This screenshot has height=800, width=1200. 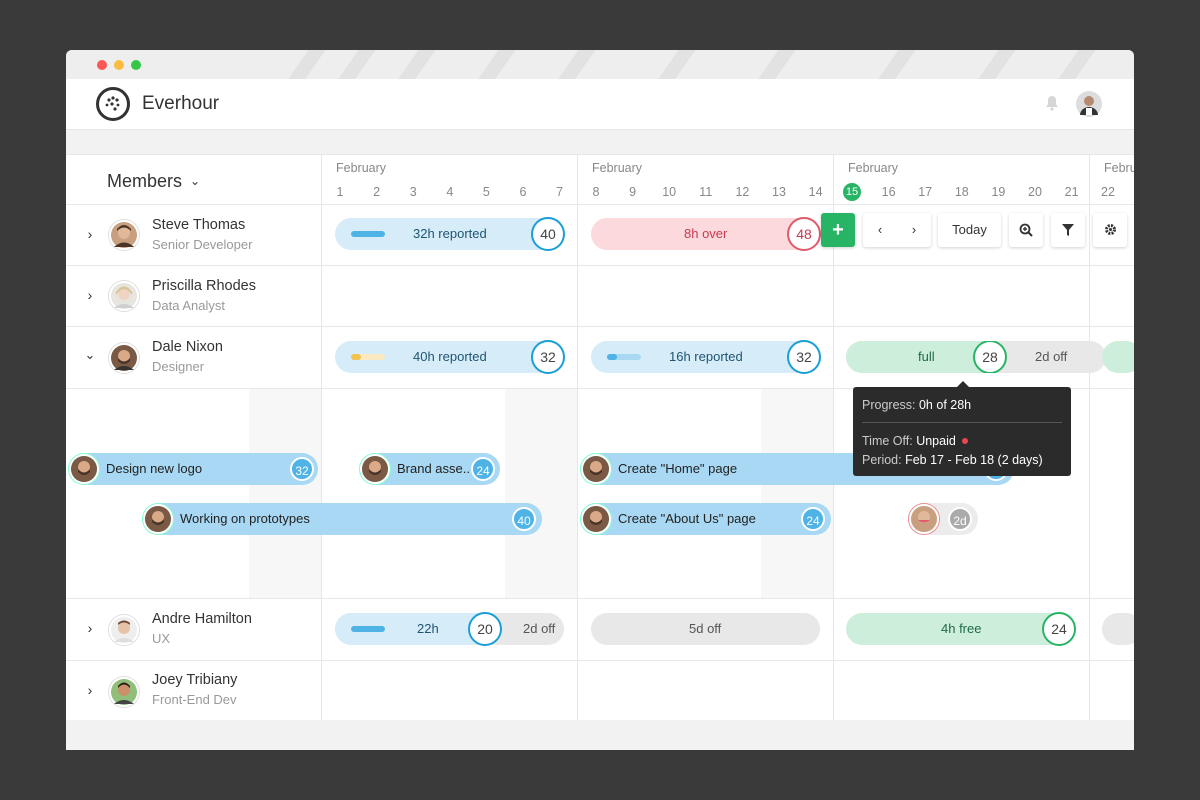 What do you see at coordinates (433, 468) in the screenshot?
I see `task-label: Brand asse..` at bounding box center [433, 468].